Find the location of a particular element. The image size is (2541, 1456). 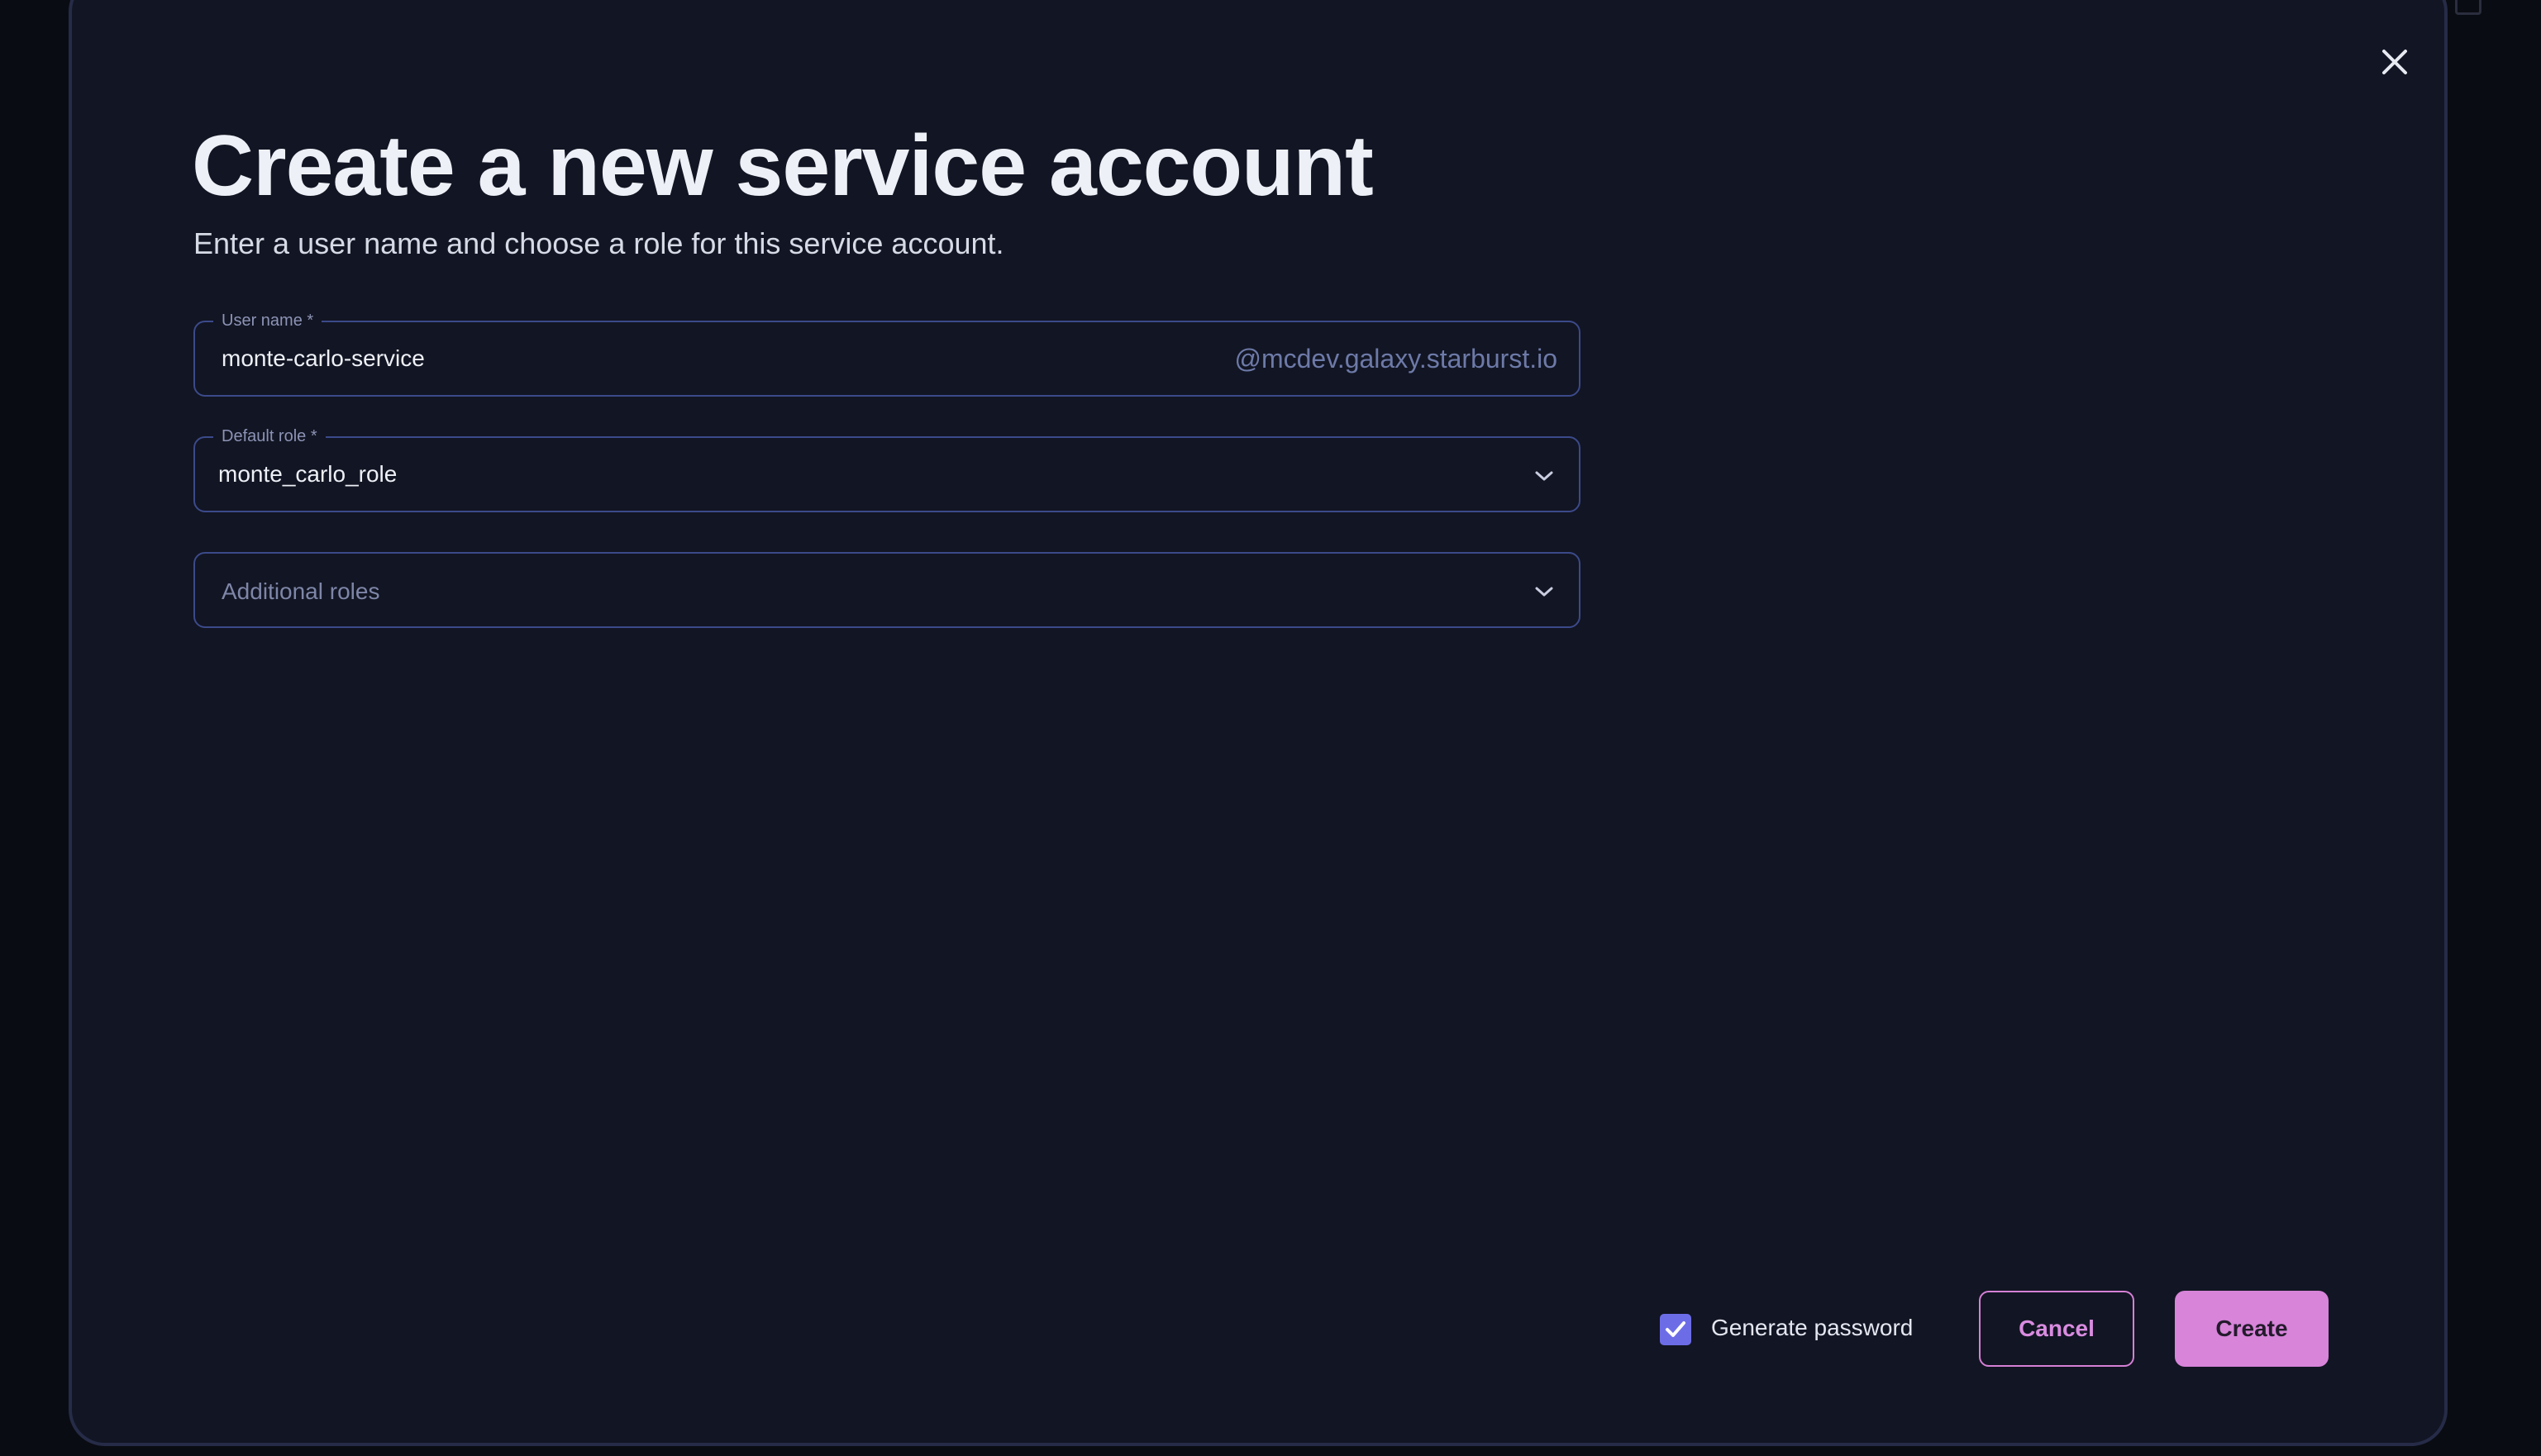

close-icon is located at coordinates (2394, 62).